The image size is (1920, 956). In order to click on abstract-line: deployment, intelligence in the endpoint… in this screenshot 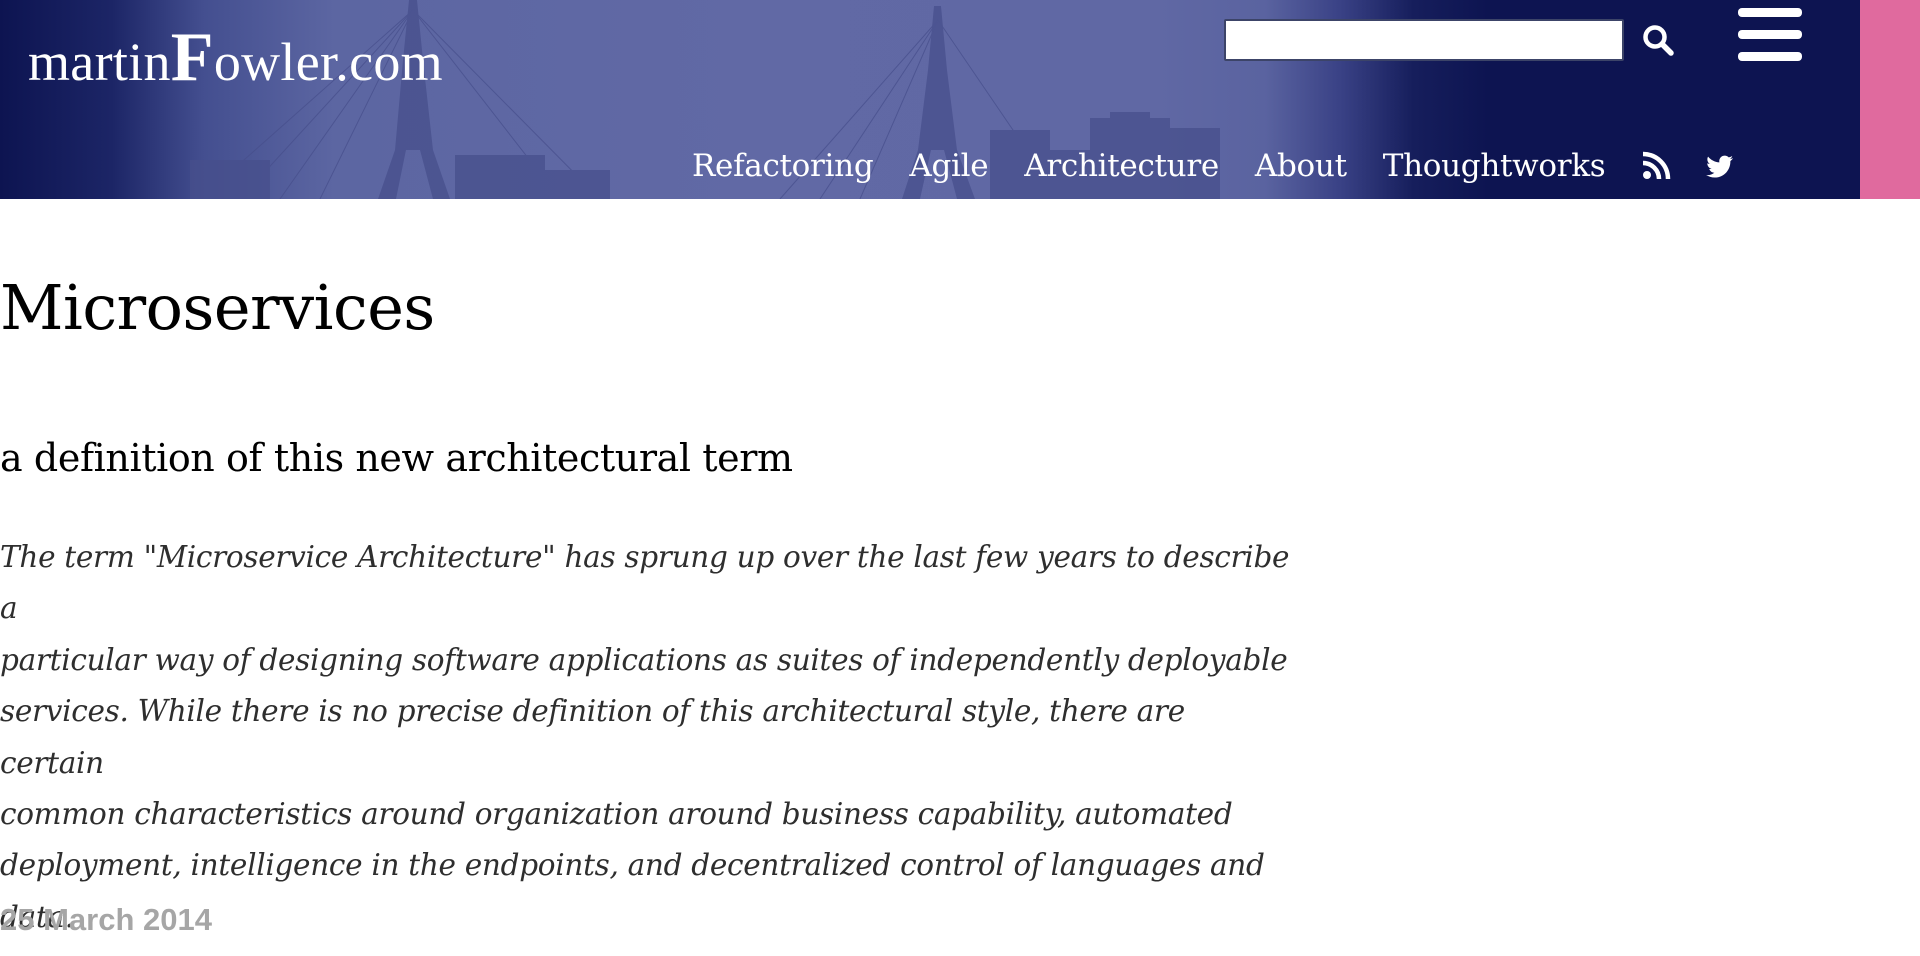, I will do `click(632, 865)`.